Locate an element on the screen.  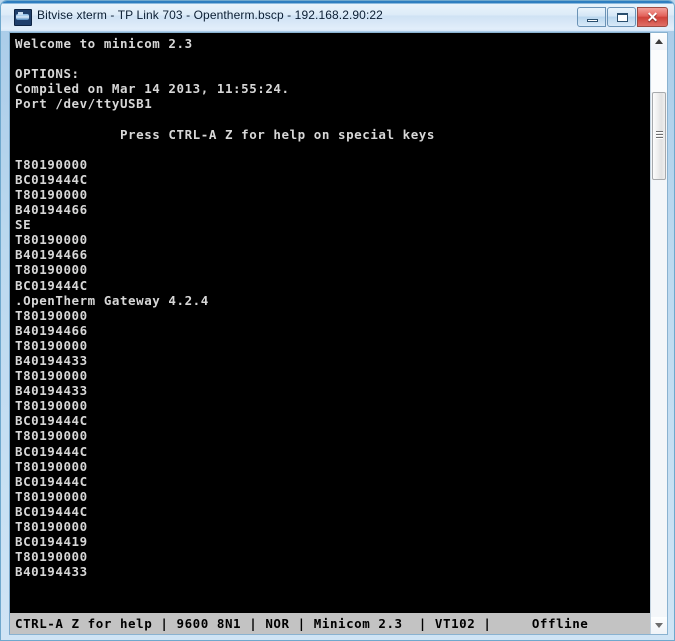
scroll-down-arrow-icon is located at coordinates (659, 625).